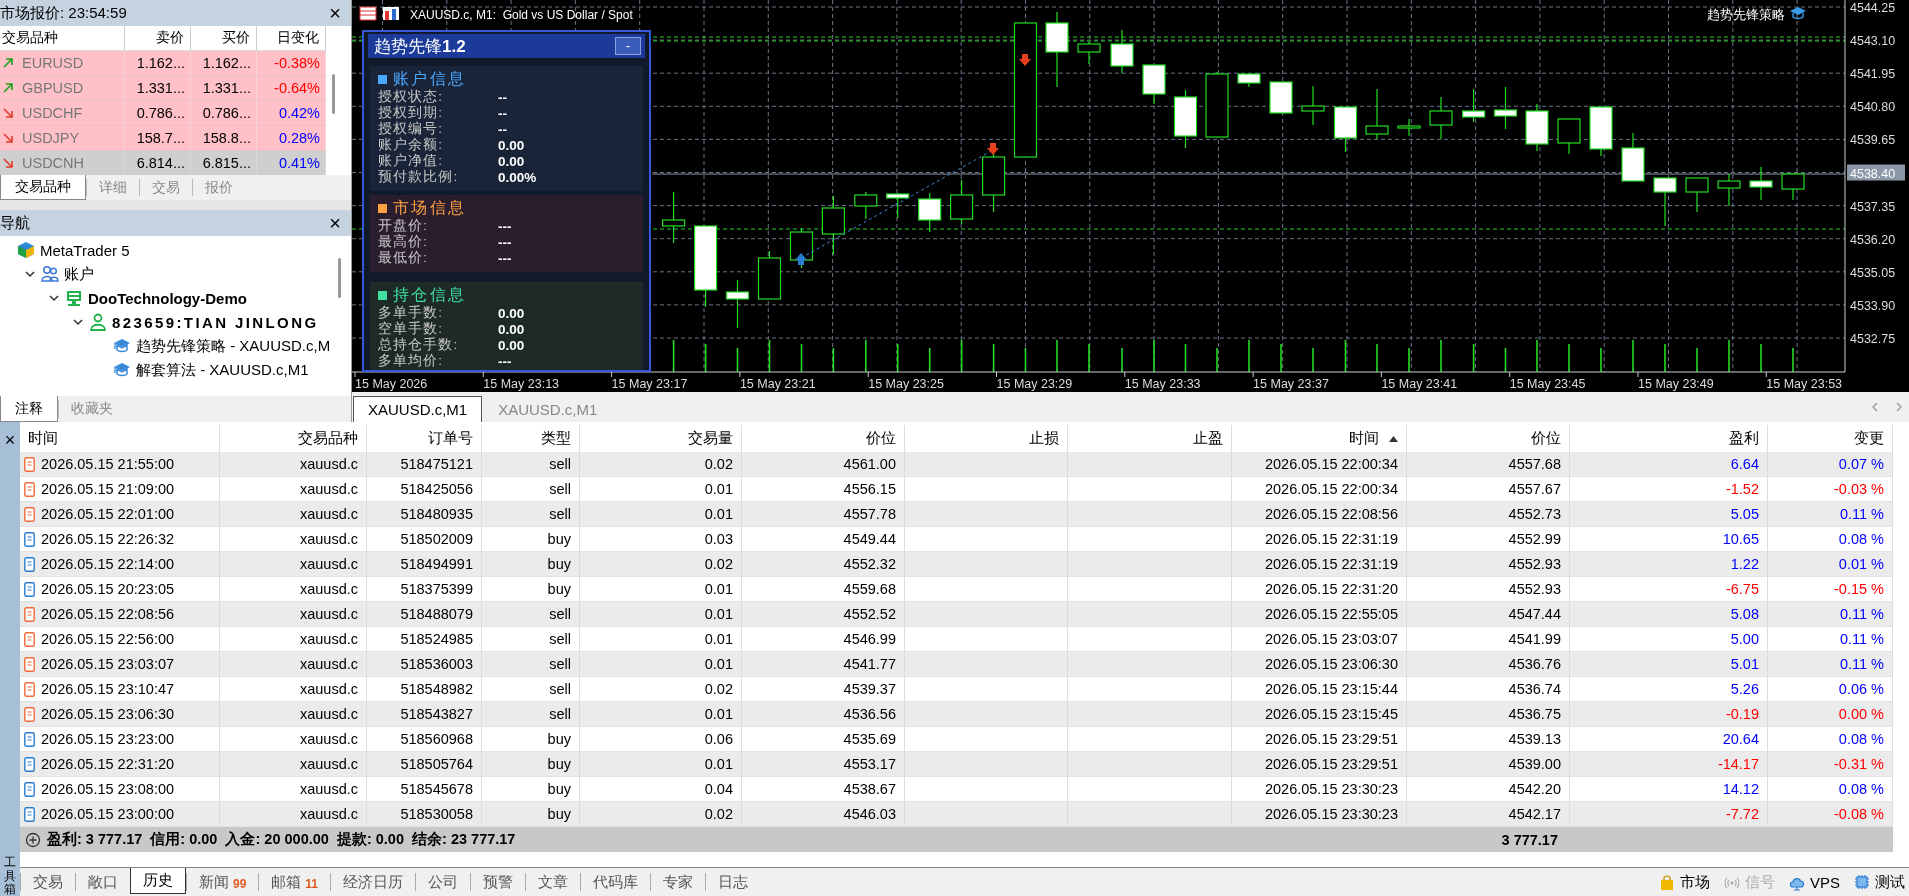 This screenshot has width=1909, height=896. What do you see at coordinates (74, 298) in the screenshot?
I see `monitor-icon` at bounding box center [74, 298].